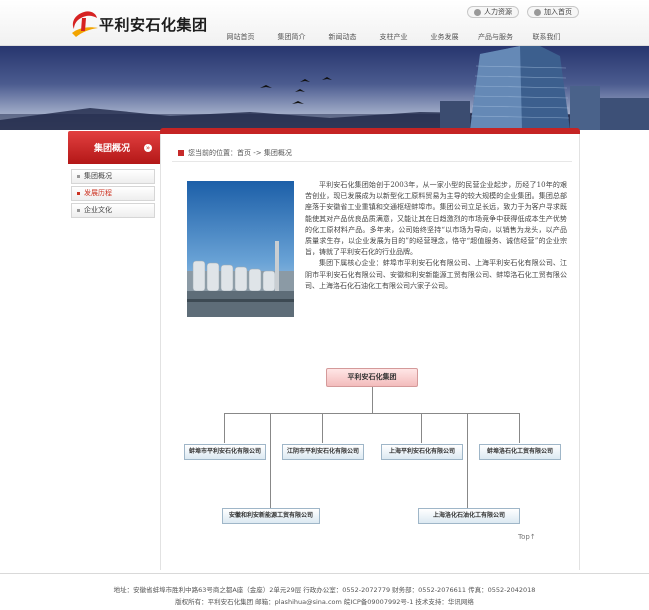  Describe the element at coordinates (372, 161) in the screenshot. I see `breadcrumb-divider` at that location.